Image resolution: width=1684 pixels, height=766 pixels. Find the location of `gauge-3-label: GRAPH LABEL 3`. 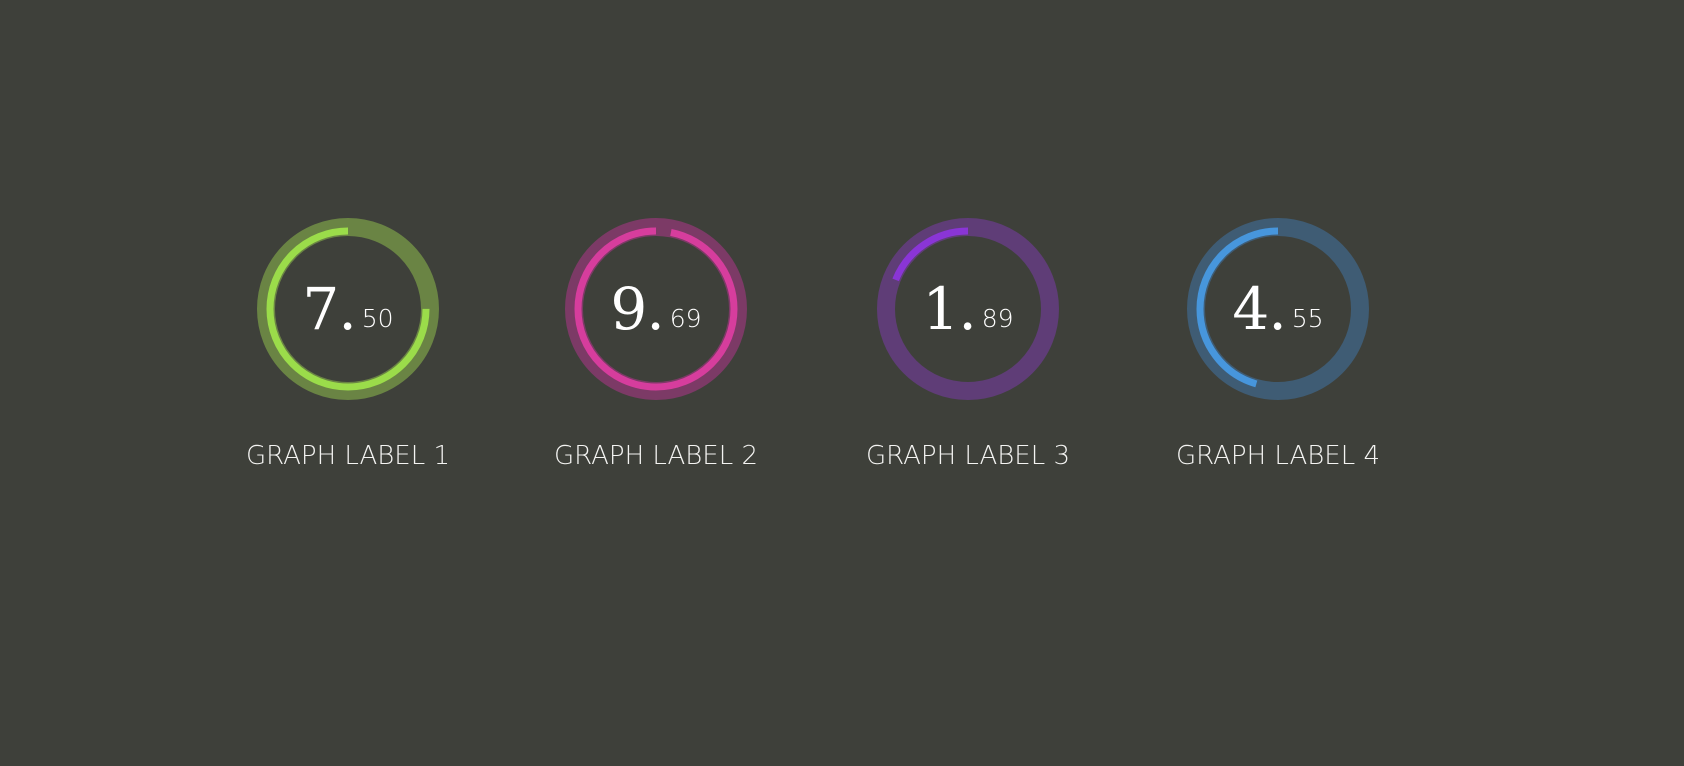

gauge-3-label: GRAPH LABEL 3 is located at coordinates (968, 456).